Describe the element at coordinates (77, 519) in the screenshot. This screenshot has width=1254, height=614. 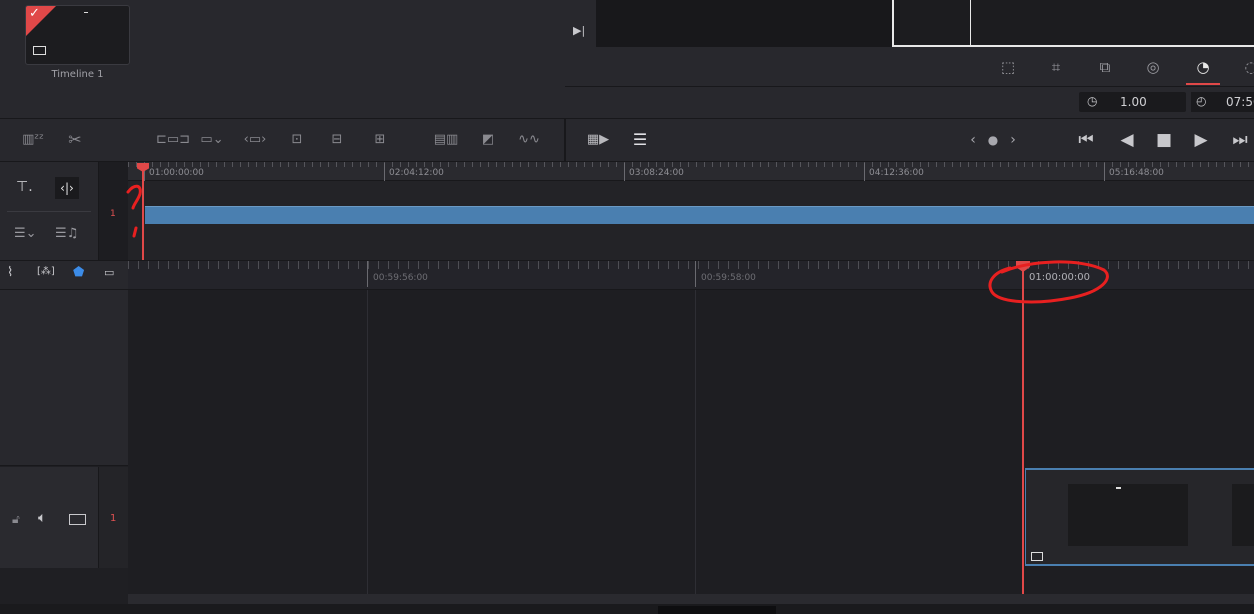
I see `film-icon` at that location.